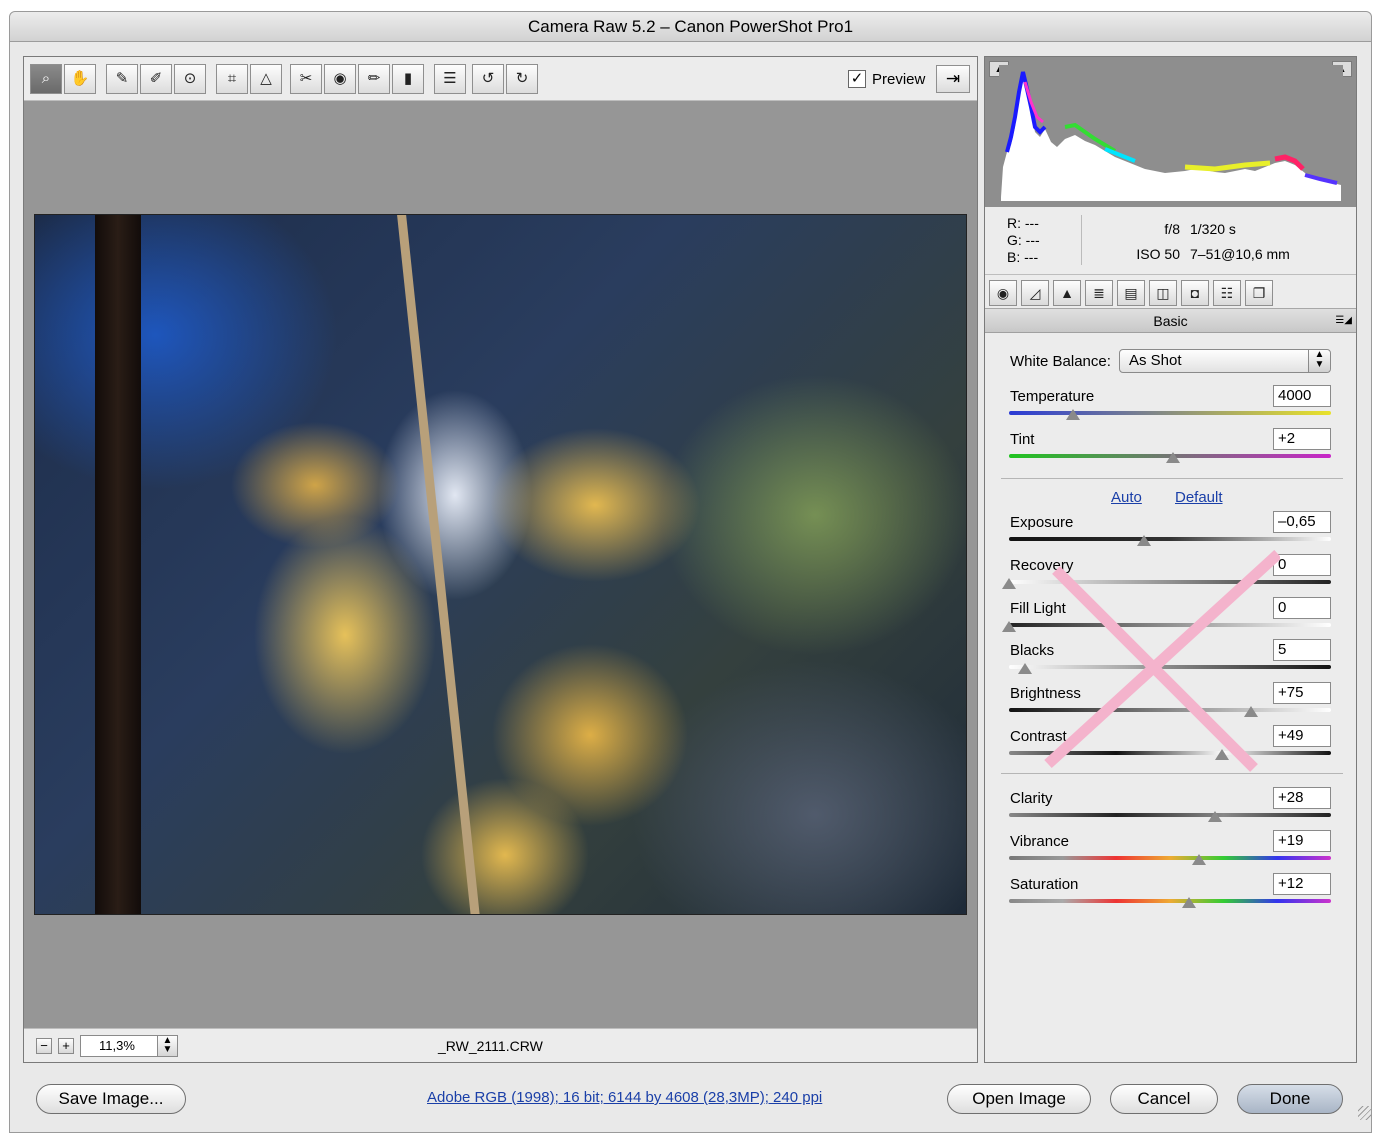 Image resolution: width=1374 pixels, height=1135 pixels. Describe the element at coordinates (1302, 884) in the screenshot. I see `saturation-value: +12` at that location.